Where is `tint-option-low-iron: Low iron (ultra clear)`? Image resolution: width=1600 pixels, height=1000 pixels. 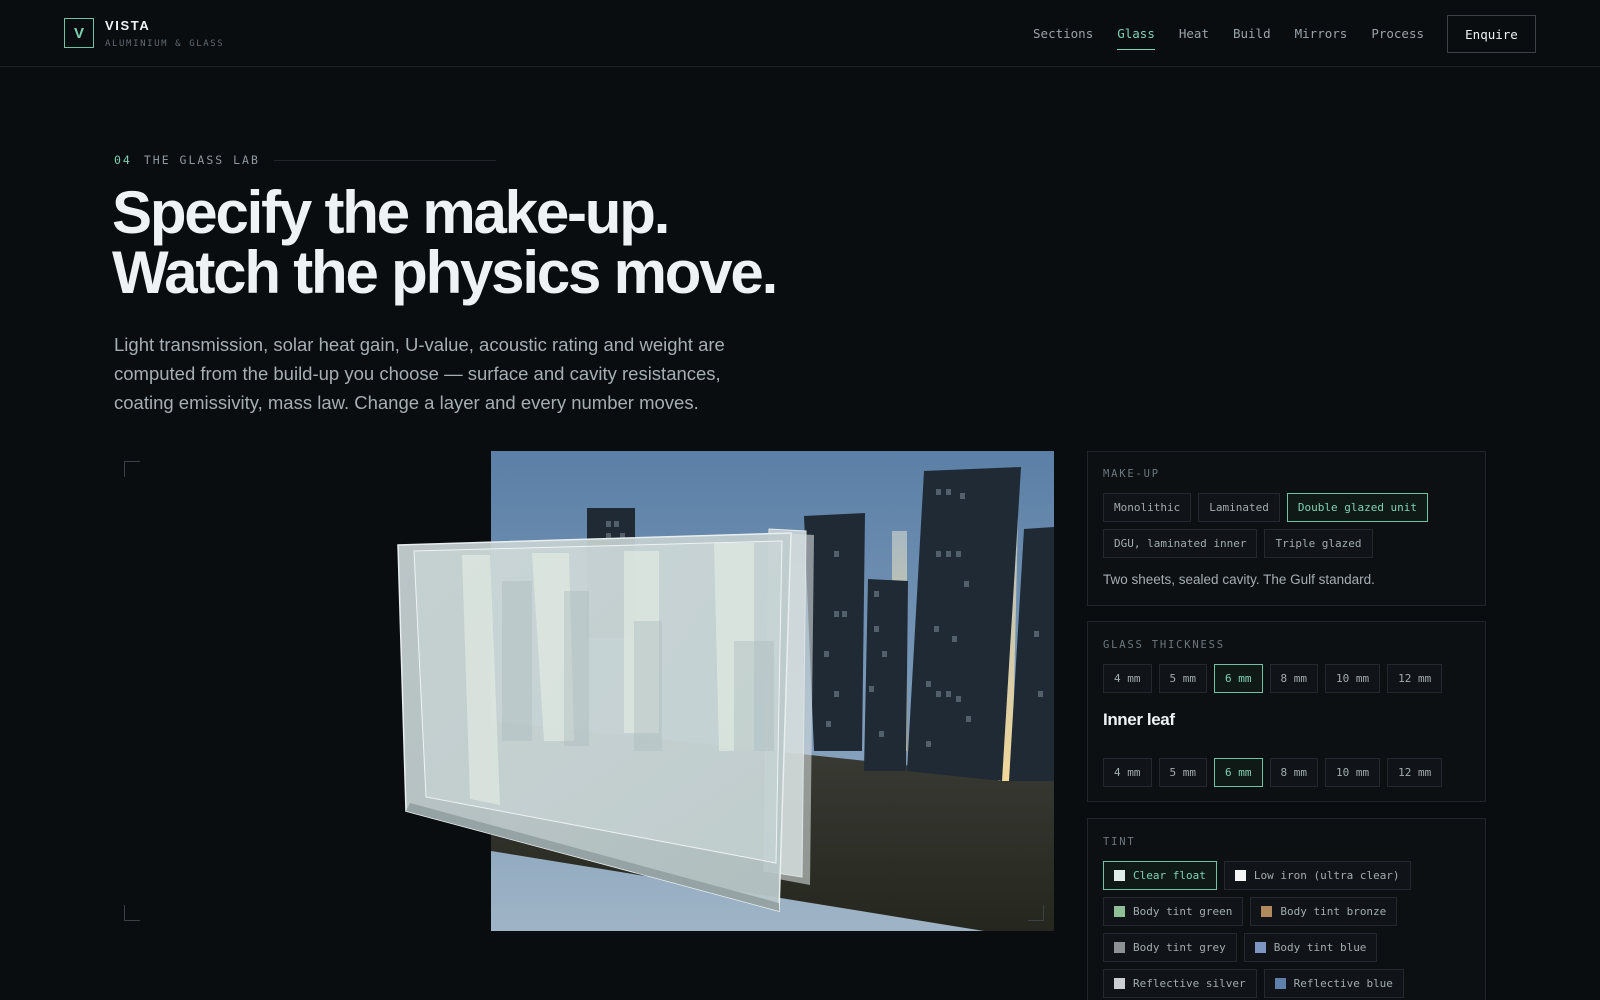
tint-option-low-iron: Low iron (ultra clear) is located at coordinates (1317, 875).